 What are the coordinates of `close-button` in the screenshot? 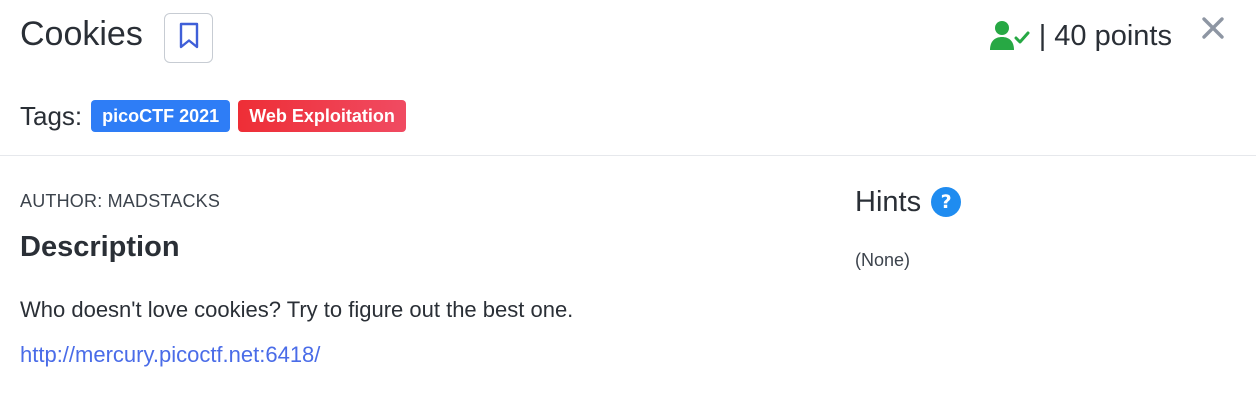 It's located at (1213, 30).